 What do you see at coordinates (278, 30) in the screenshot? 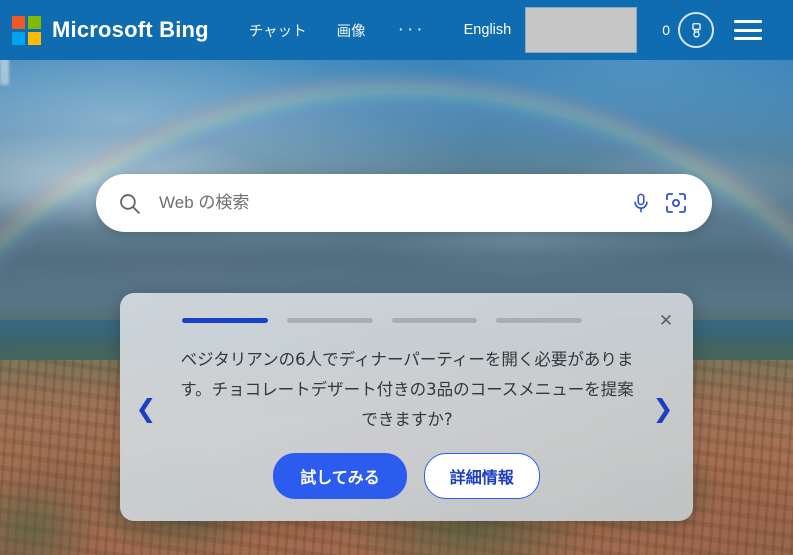
I see `nav-item-chat: チャット` at bounding box center [278, 30].